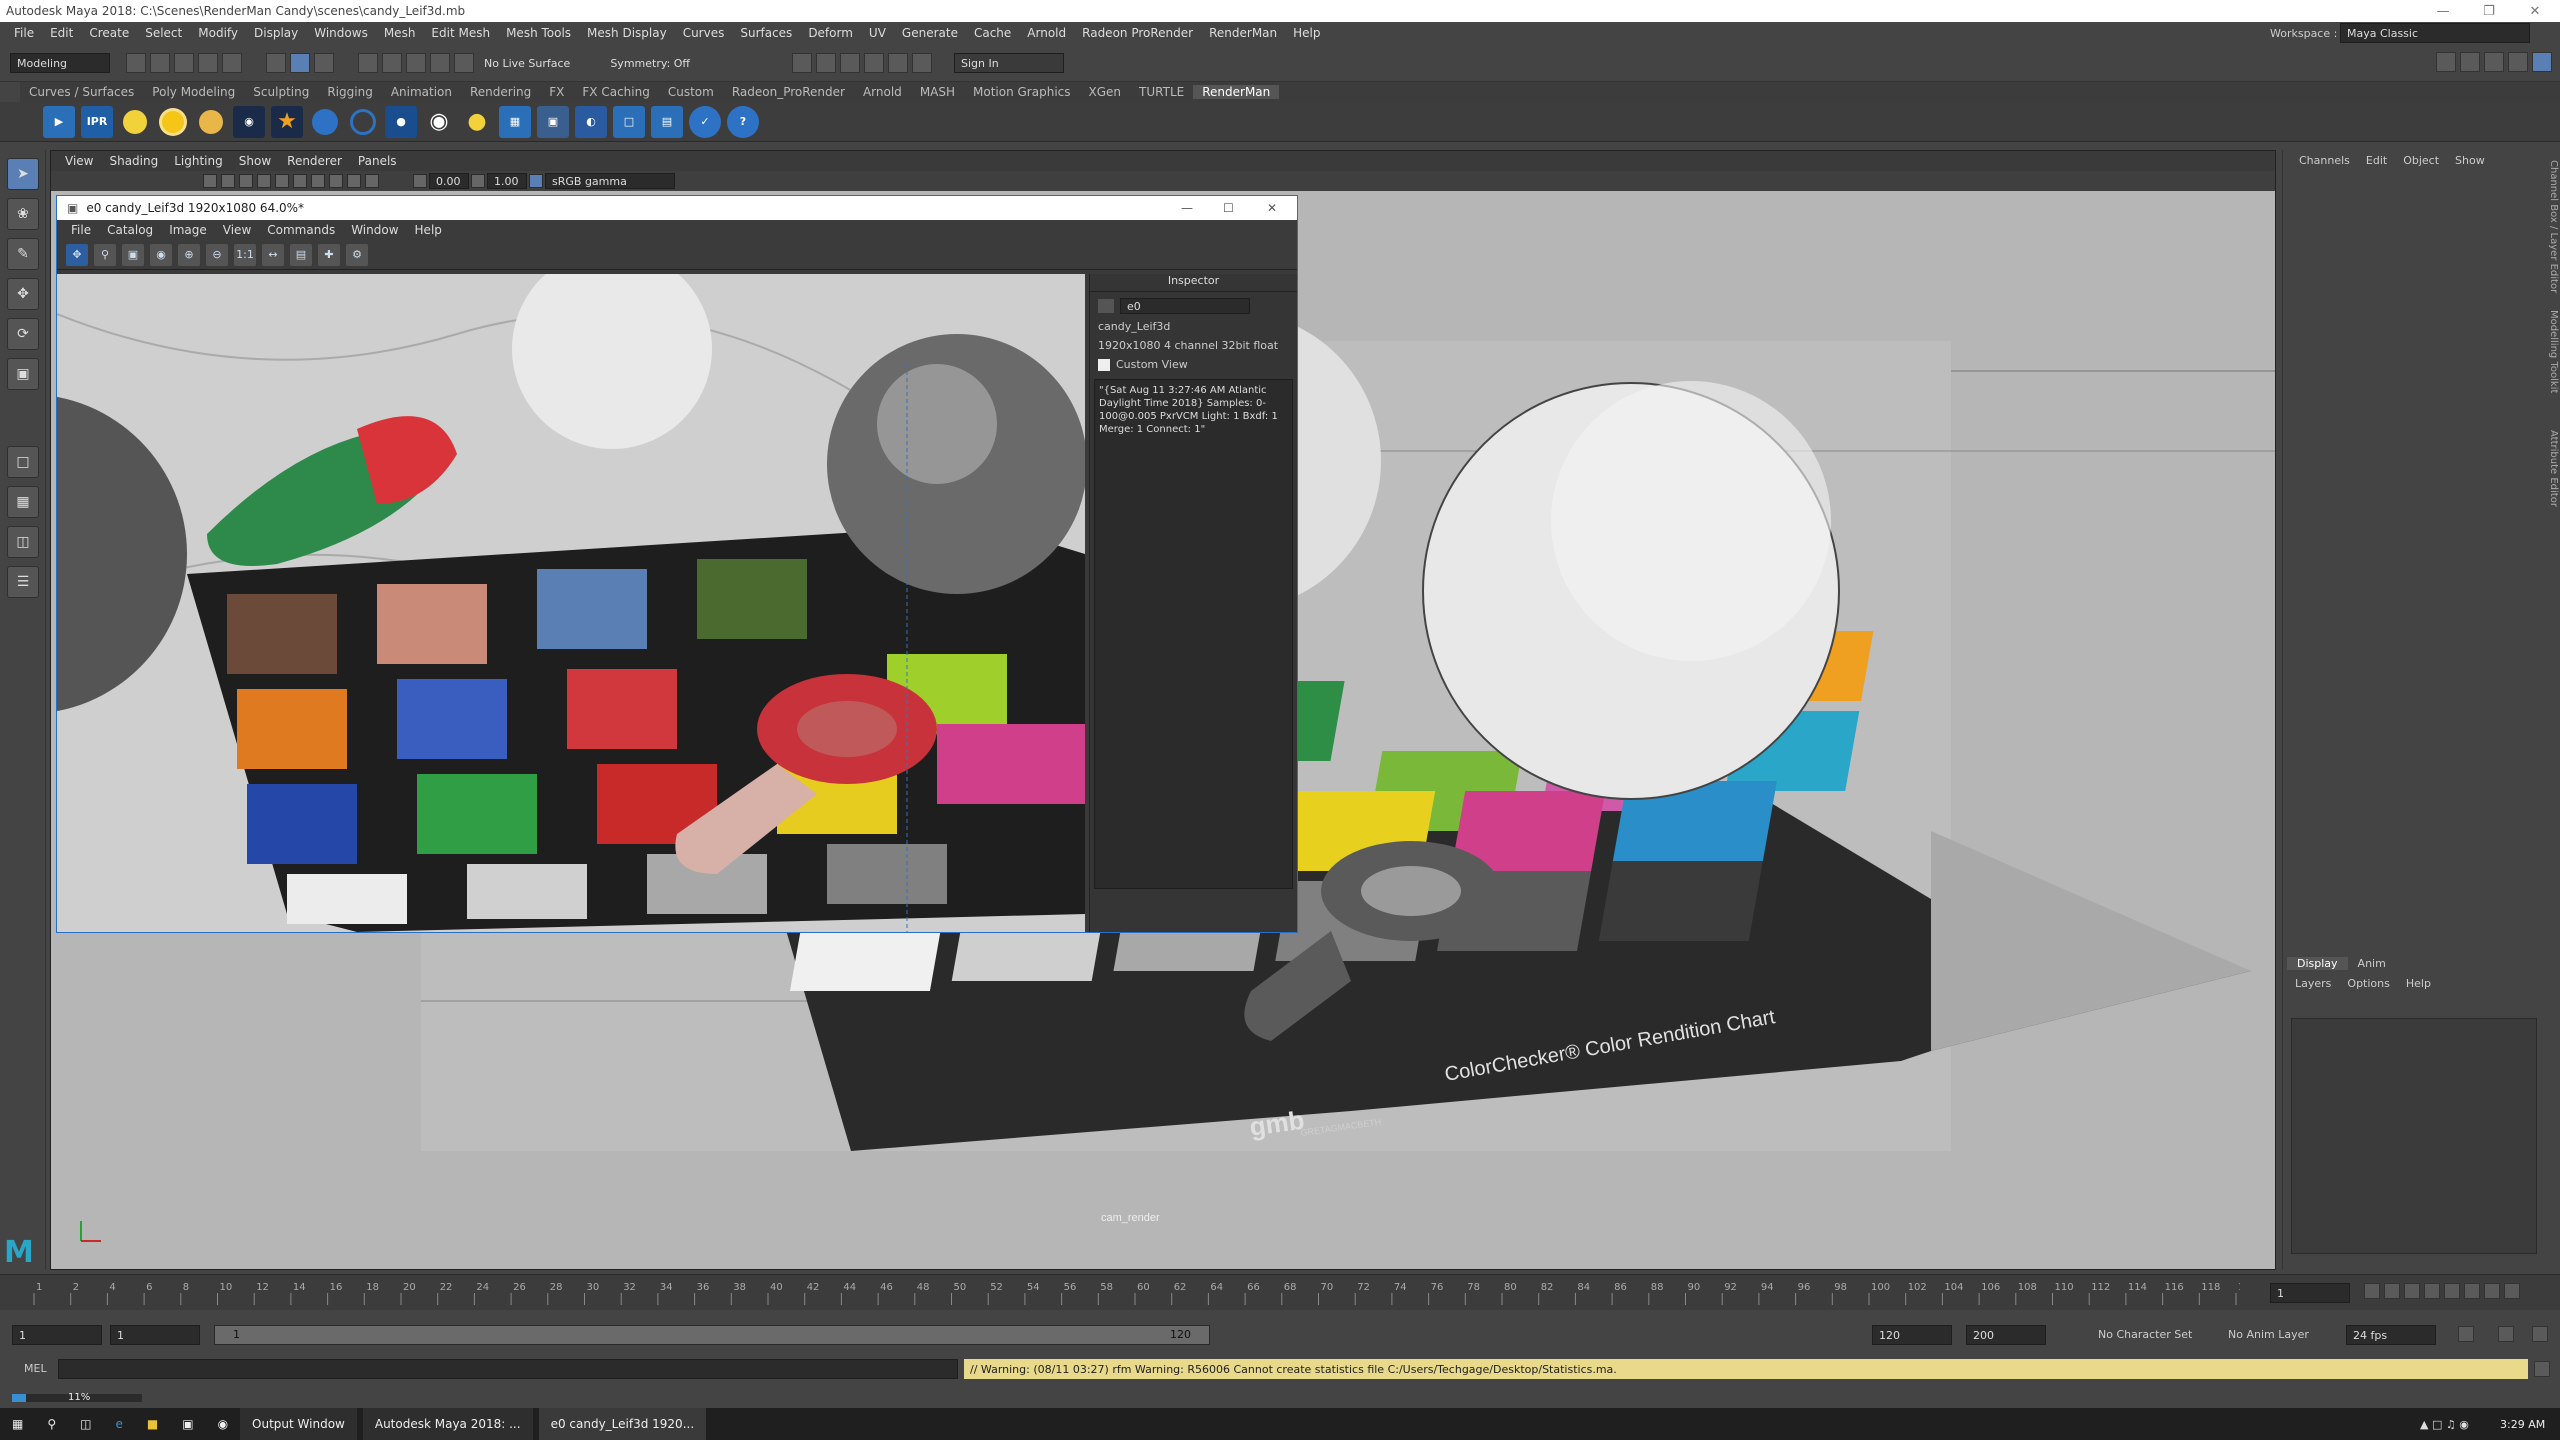 The width and height of the screenshot is (2560, 1440). What do you see at coordinates (2313, 983) in the screenshot?
I see `layer-menu-layers: Layers` at bounding box center [2313, 983].